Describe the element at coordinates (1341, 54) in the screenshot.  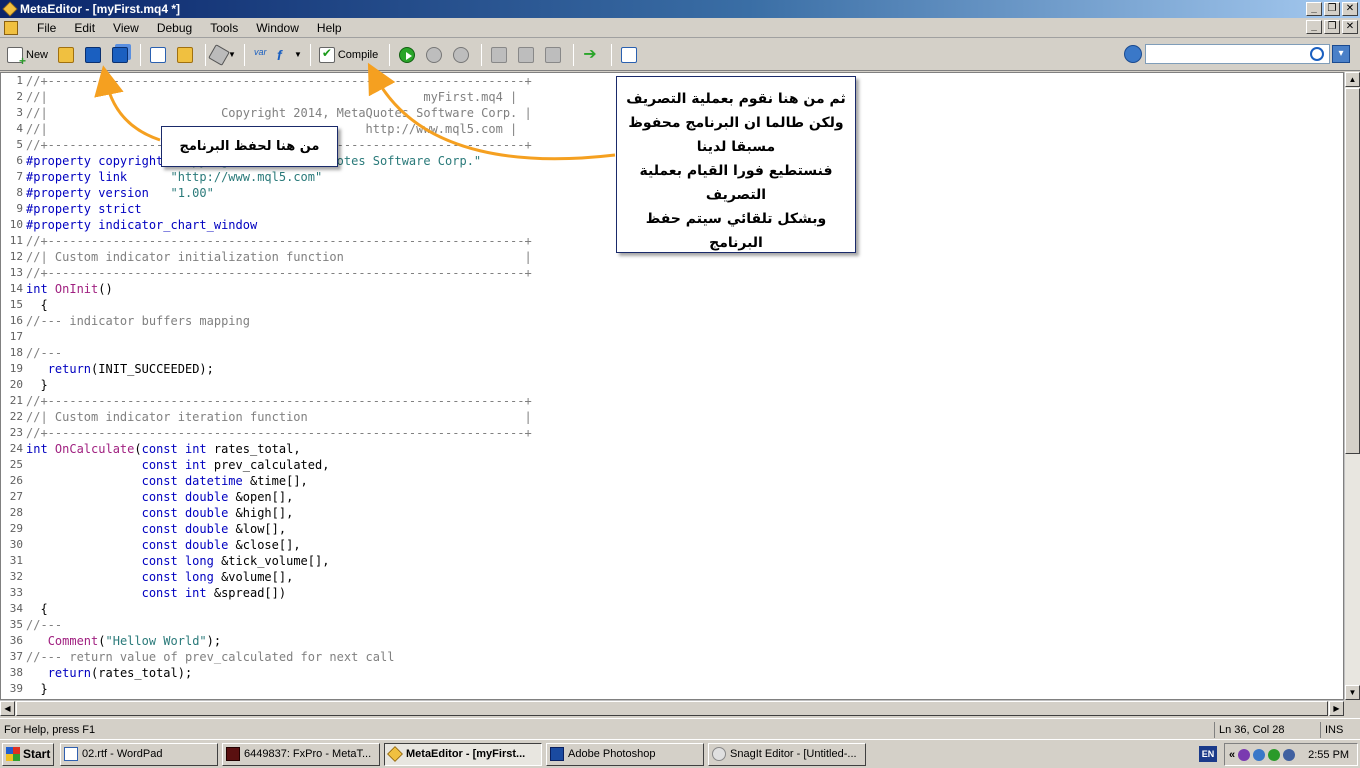
I see `search-options-button: ▾` at that location.